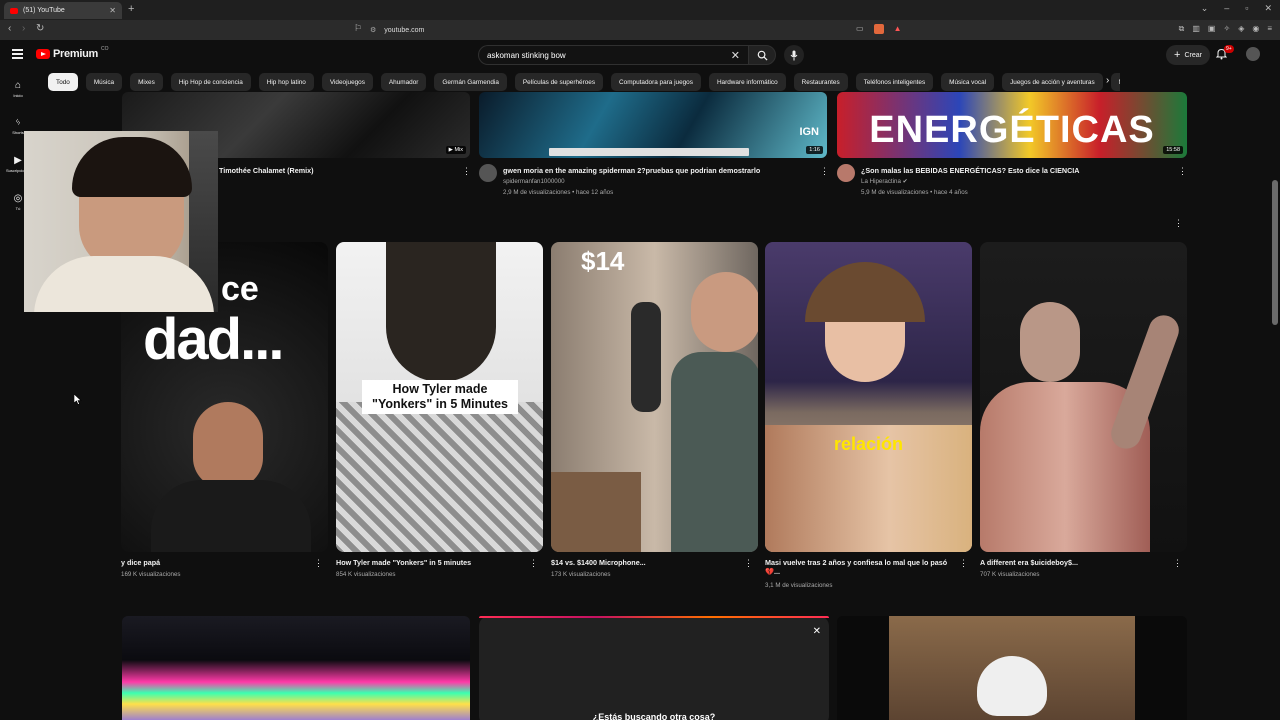 This screenshot has height=720, width=1280. Describe the element at coordinates (1052, 82) in the screenshot. I see `chip: Juegos de acción y aventuras` at that location.